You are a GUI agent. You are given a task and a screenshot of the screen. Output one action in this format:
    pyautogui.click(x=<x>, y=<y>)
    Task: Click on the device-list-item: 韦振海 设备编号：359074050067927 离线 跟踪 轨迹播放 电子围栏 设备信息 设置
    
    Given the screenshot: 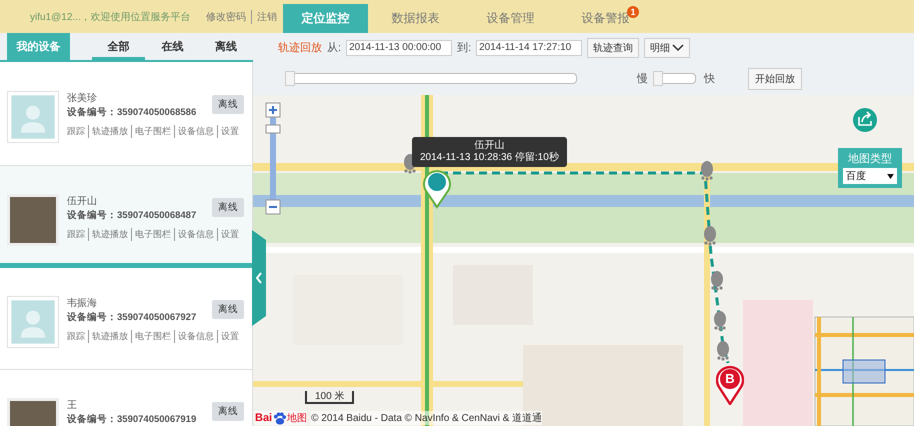 What is the action you would take?
    pyautogui.click(x=126, y=319)
    